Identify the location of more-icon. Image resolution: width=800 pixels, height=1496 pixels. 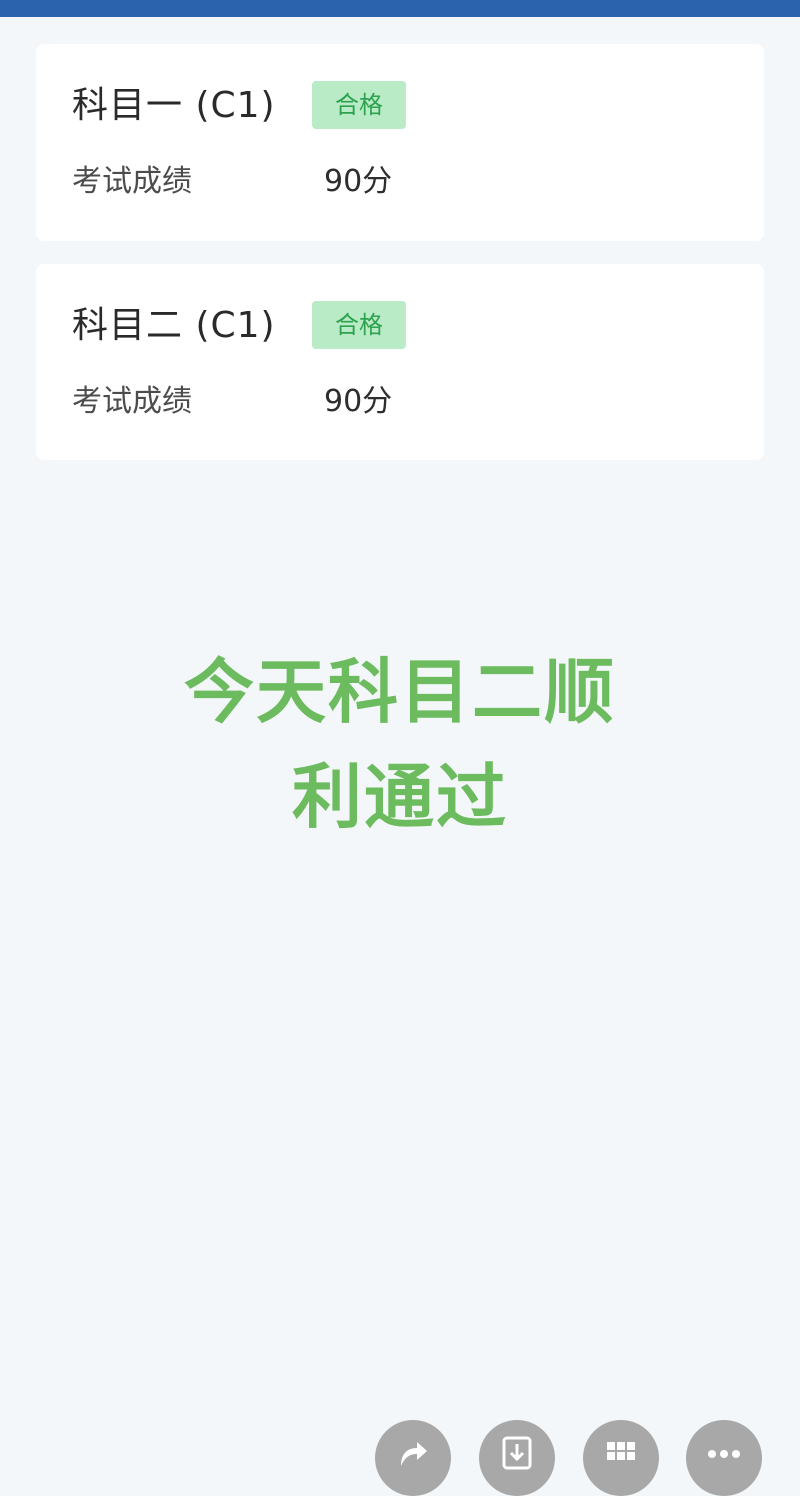
(724, 1454).